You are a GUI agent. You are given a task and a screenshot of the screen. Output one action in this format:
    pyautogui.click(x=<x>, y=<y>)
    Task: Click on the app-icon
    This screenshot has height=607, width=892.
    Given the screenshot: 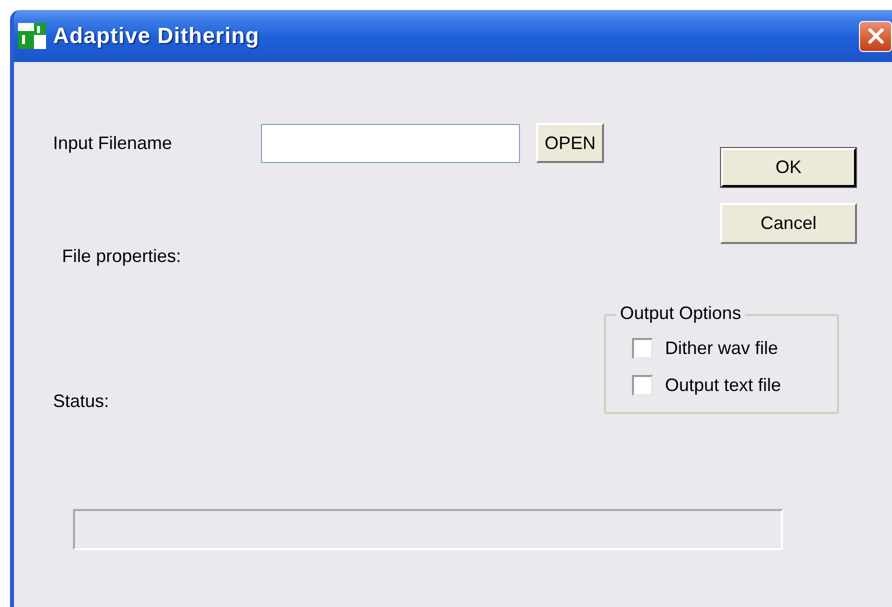 What is the action you would take?
    pyautogui.click(x=32, y=36)
    